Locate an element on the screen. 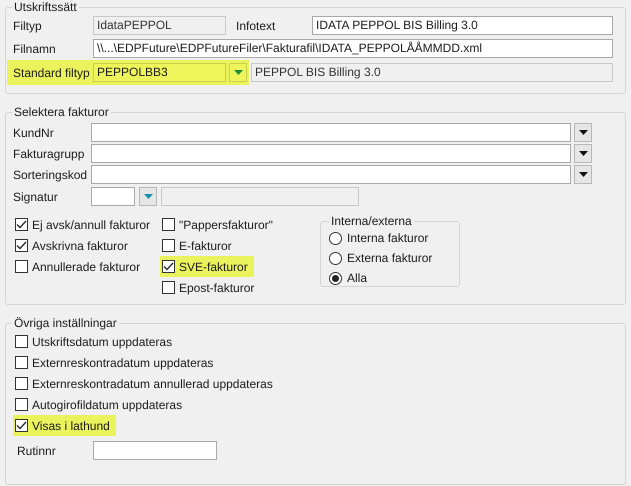 Image resolution: width=631 pixels, height=486 pixels. field-label: Rutinnr is located at coordinates (37, 451).